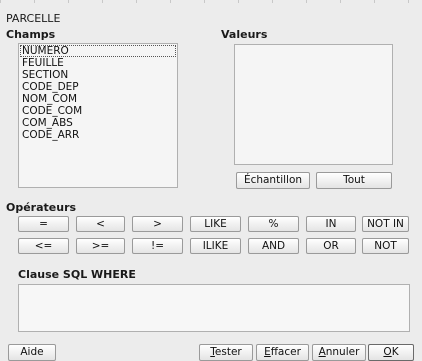  What do you see at coordinates (98, 99) in the screenshot?
I see `field-item: NOM_COM` at bounding box center [98, 99].